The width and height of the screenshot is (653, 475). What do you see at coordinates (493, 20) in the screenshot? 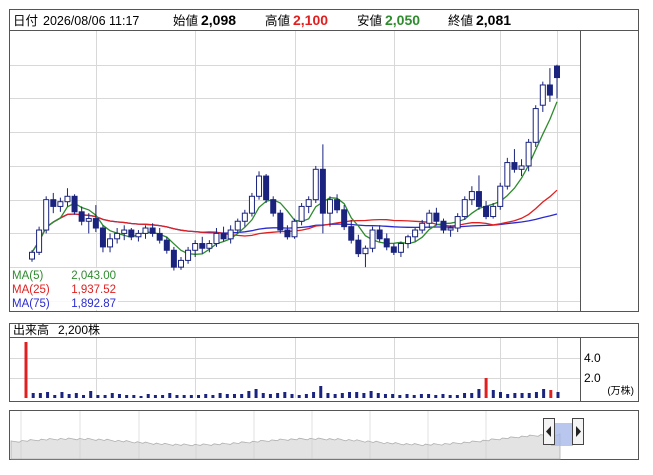
I see `close-value: 2,081` at bounding box center [493, 20].